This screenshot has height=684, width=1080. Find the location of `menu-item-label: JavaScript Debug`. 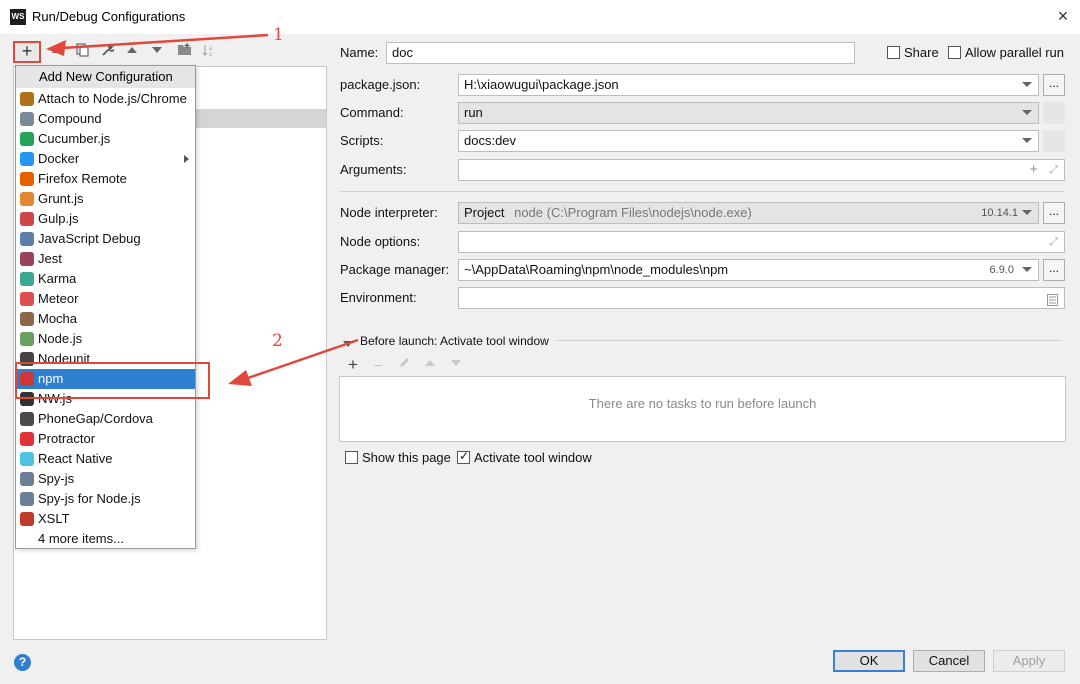

menu-item-label: JavaScript Debug is located at coordinates (89, 238).